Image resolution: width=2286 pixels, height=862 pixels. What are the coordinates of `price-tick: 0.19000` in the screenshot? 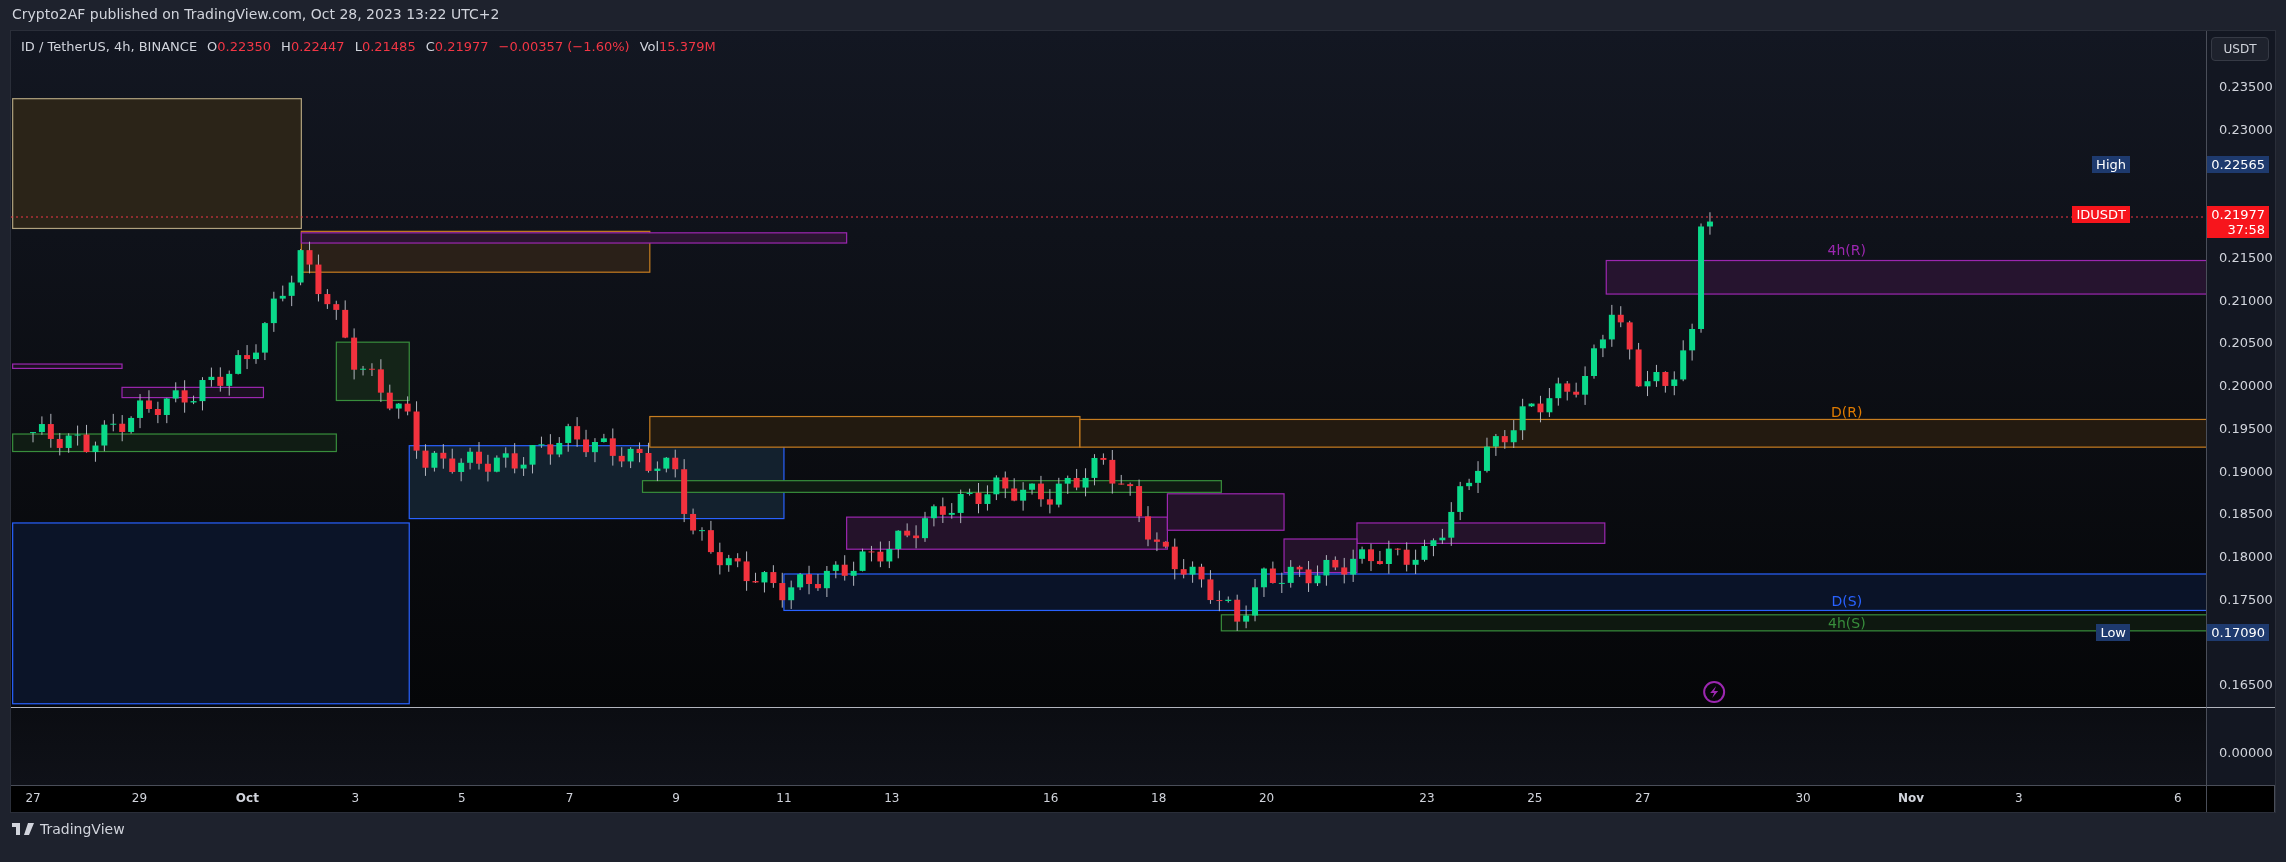 It's located at (2246, 470).